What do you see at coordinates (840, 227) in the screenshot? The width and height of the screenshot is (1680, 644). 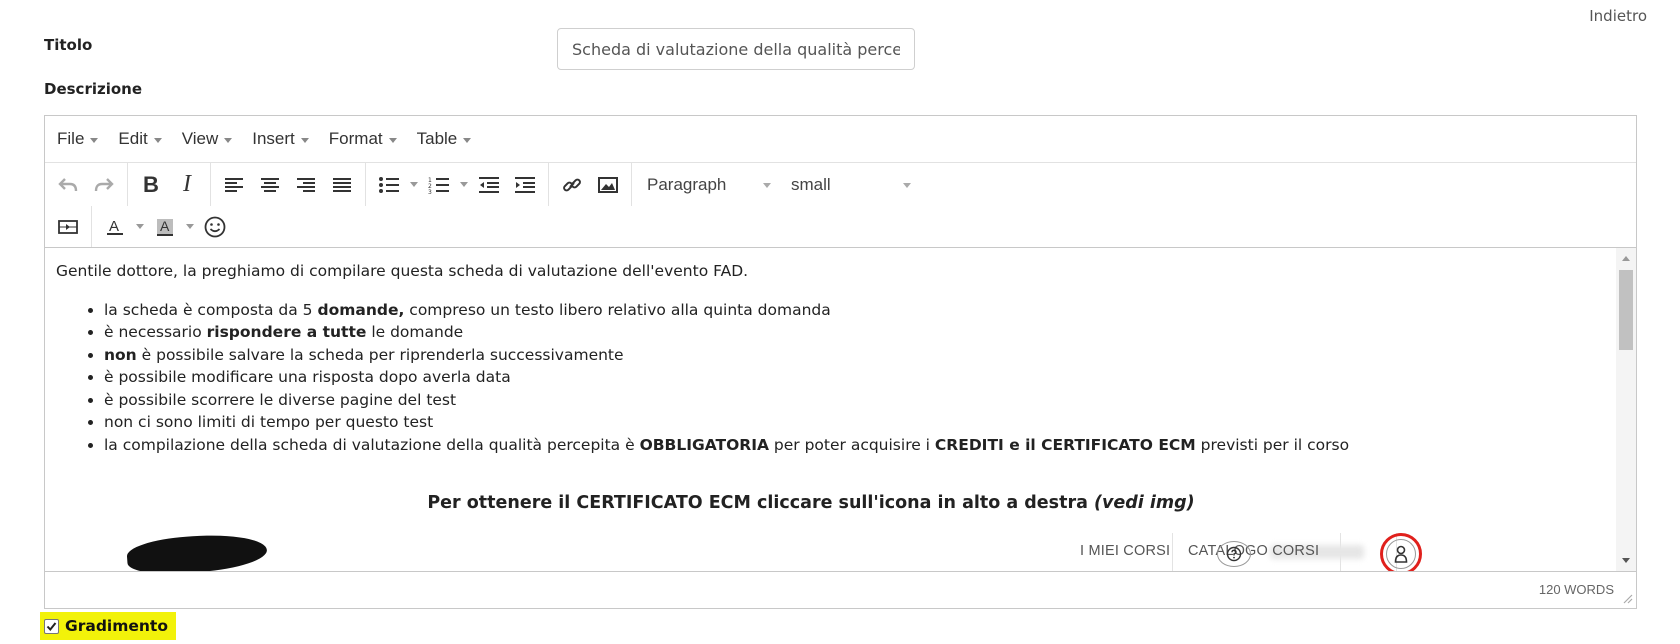 I see `editor-toolbar-secondary: A A` at bounding box center [840, 227].